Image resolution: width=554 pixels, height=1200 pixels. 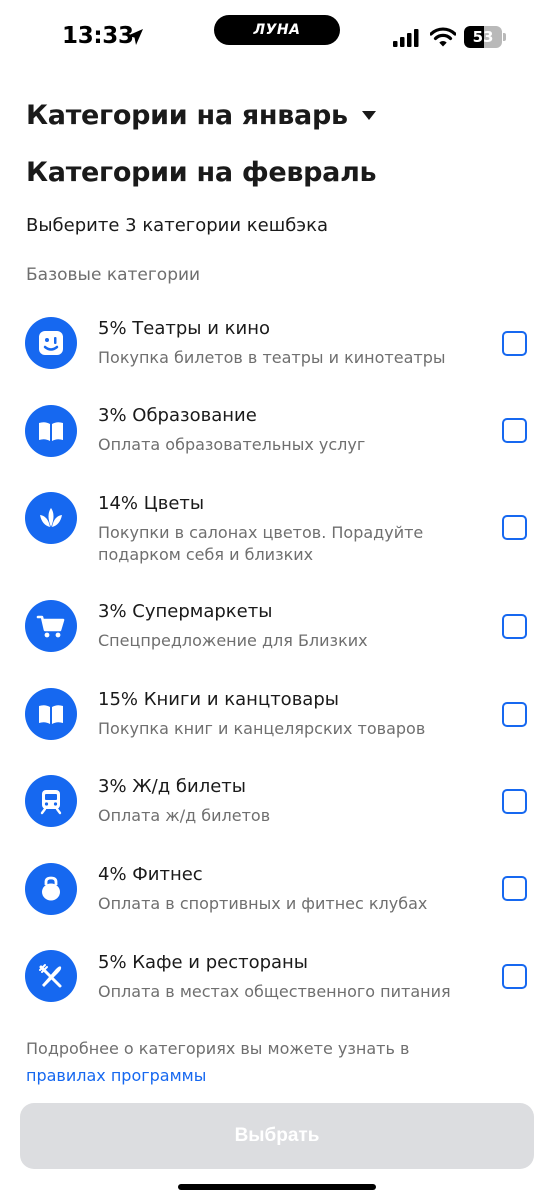 What do you see at coordinates (276, 1075) in the screenshot?
I see `program-rules-link: правилах программы` at bounding box center [276, 1075].